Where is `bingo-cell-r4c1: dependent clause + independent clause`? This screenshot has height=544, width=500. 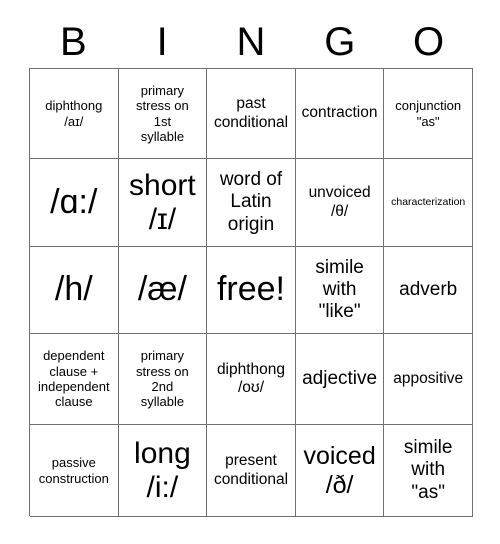
bingo-cell-r4c1: dependent clause + independent clause is located at coordinates (74, 379).